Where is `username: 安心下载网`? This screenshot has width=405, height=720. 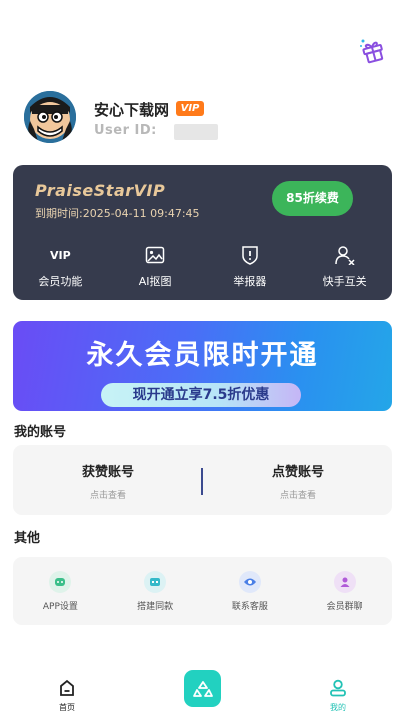 username: 安心下载网 is located at coordinates (132, 110).